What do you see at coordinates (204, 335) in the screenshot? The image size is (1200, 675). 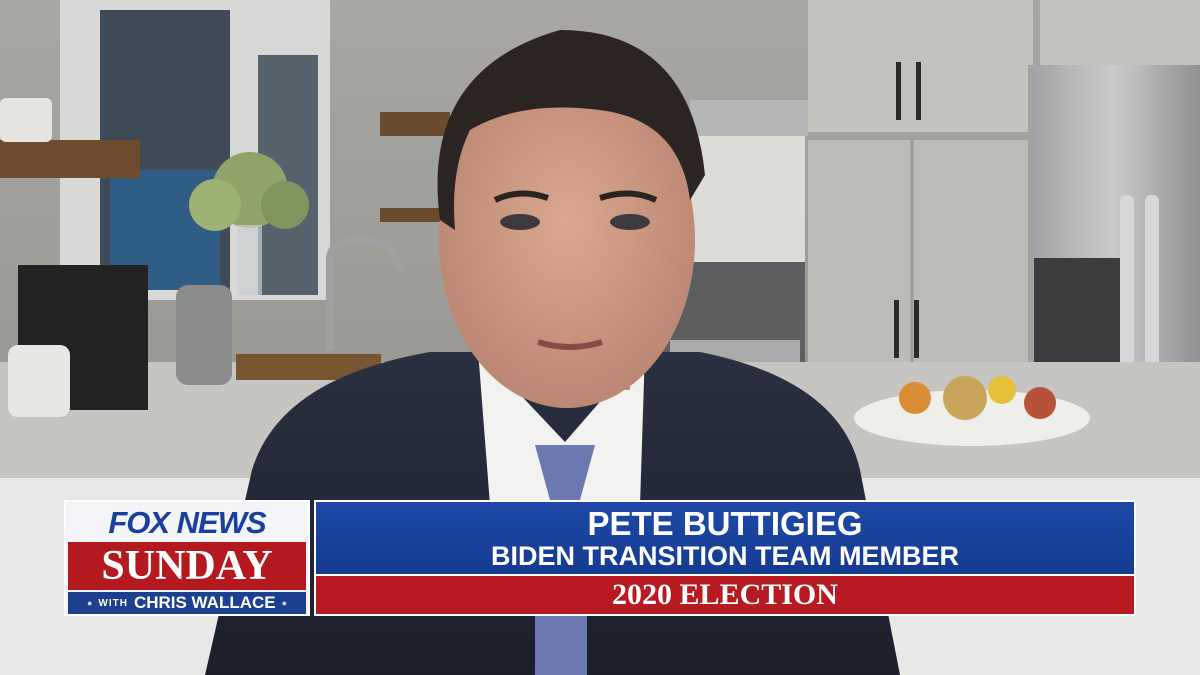 I see `kettle` at bounding box center [204, 335].